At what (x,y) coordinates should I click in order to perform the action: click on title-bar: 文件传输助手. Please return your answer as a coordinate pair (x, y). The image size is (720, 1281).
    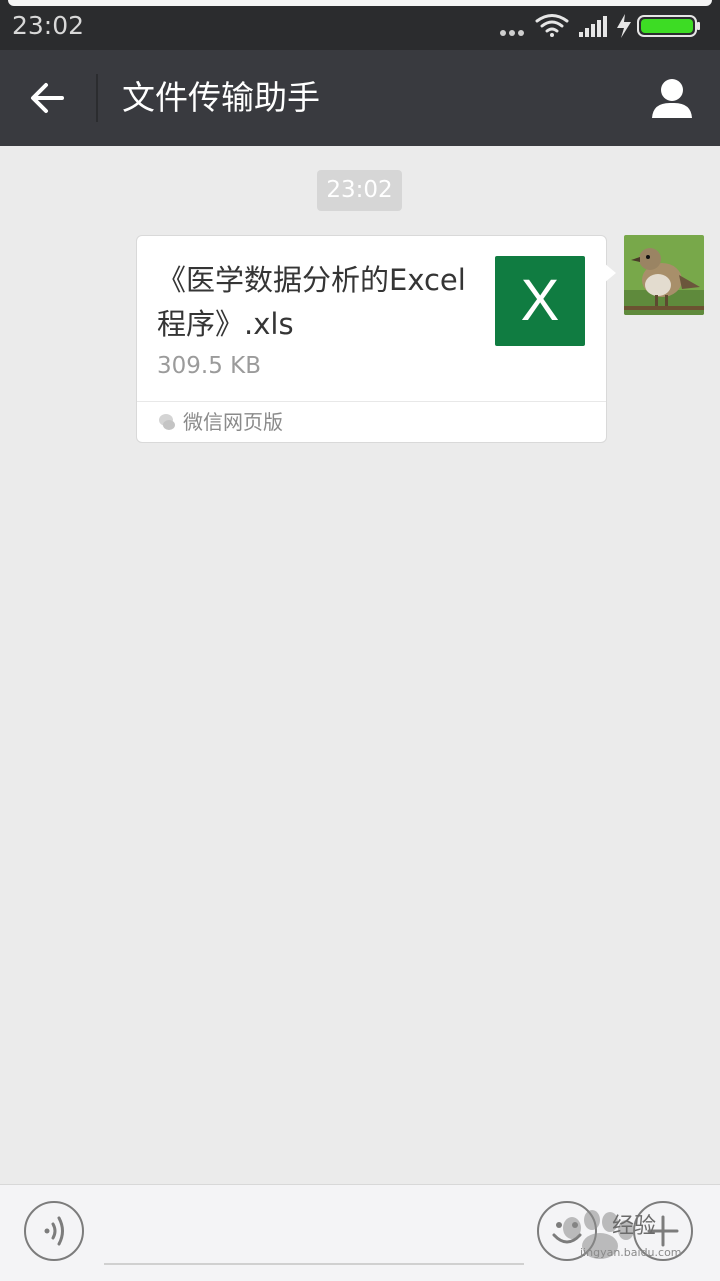
    Looking at the image, I should click on (360, 98).